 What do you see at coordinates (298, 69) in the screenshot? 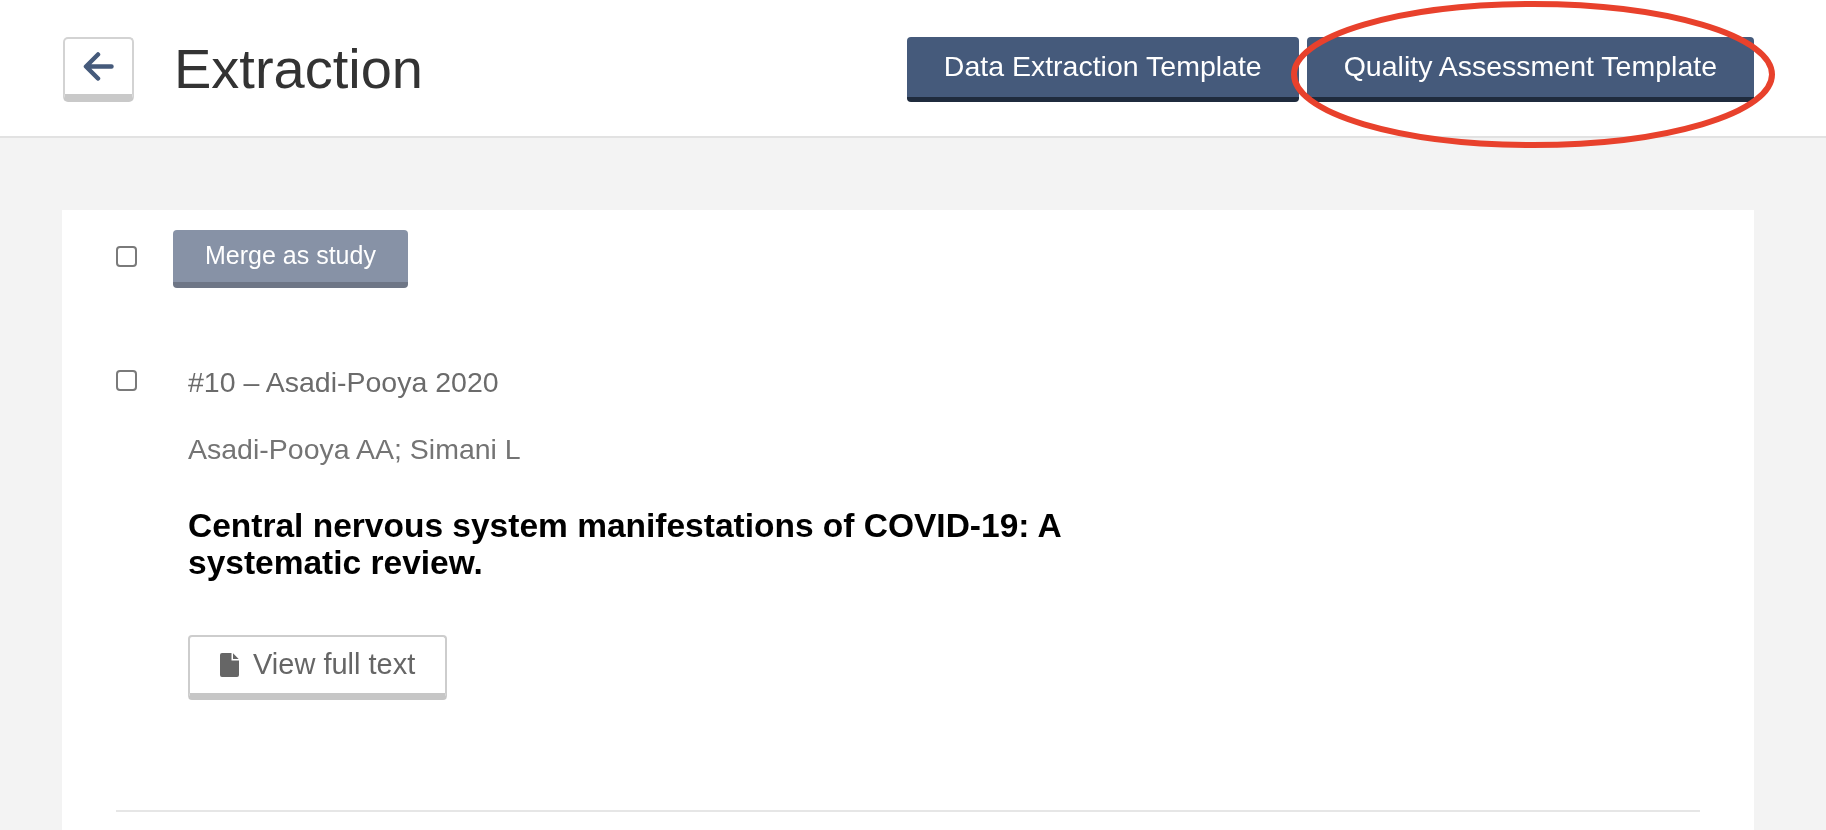
I see `page-title: Extraction` at bounding box center [298, 69].